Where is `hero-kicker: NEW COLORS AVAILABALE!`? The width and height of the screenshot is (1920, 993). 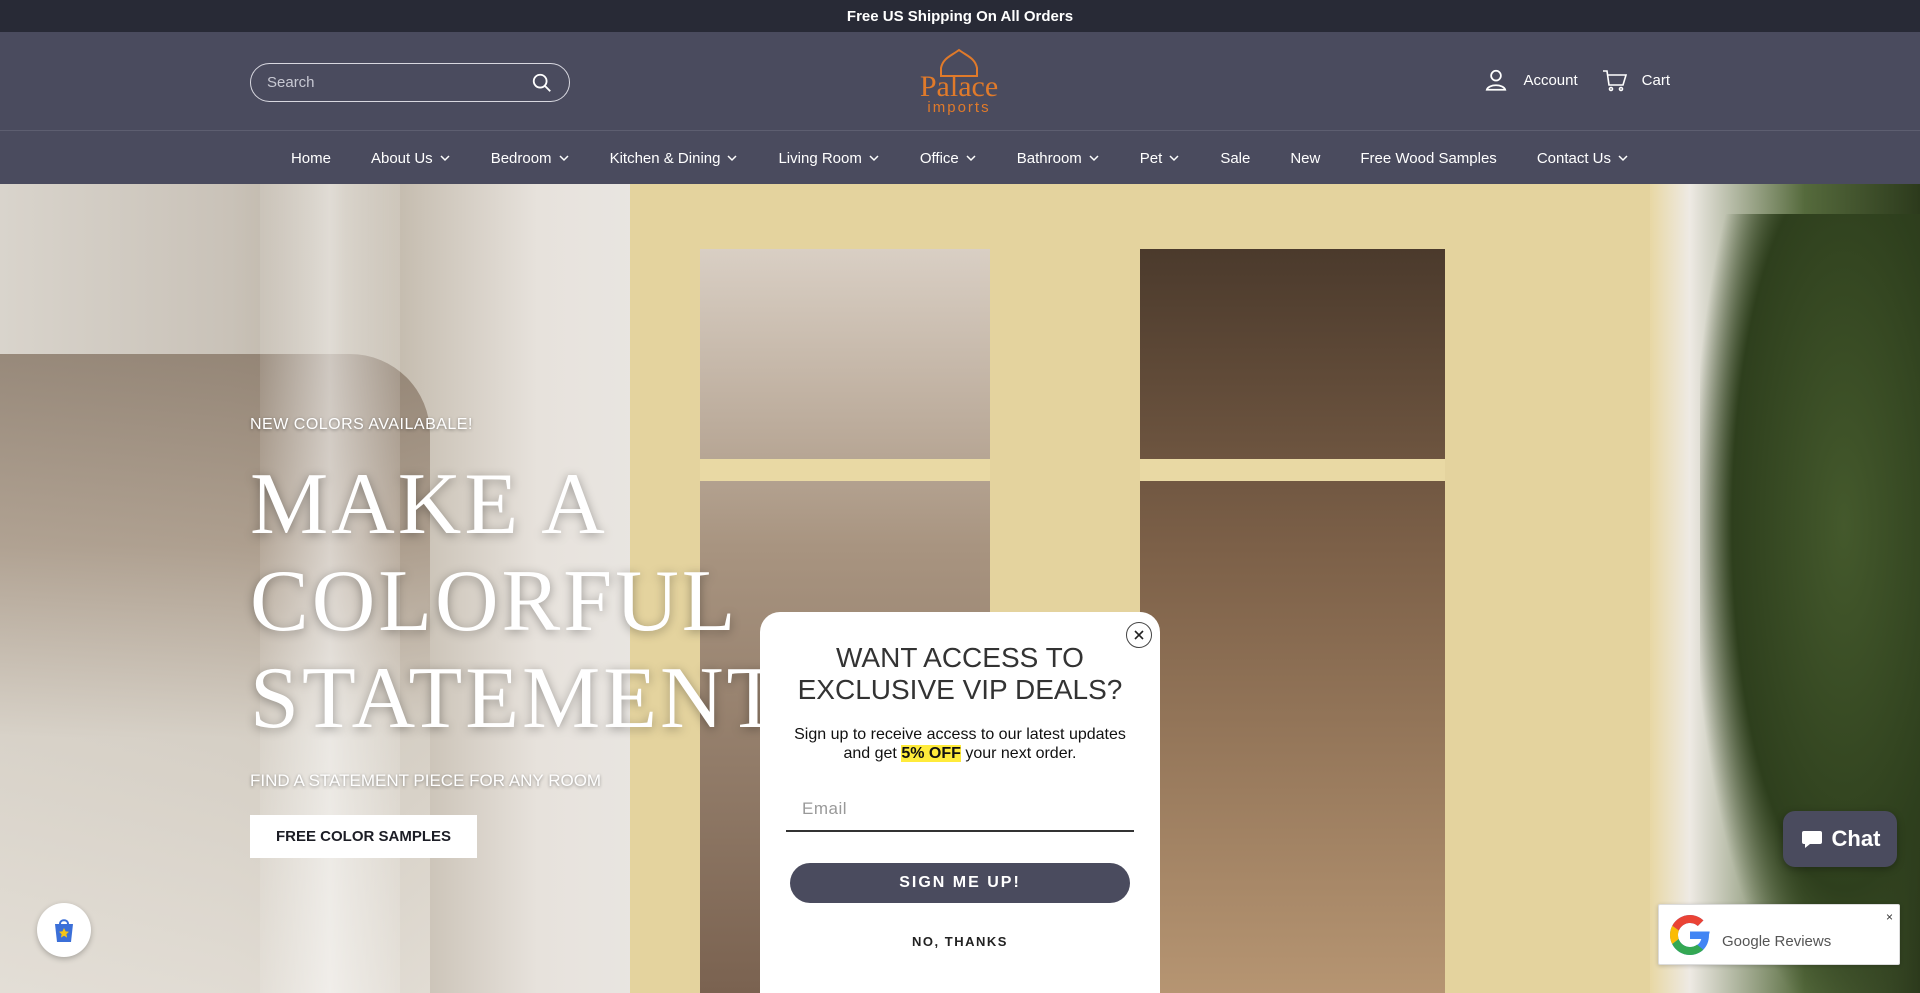
hero-kicker: NEW COLORS AVAILABALE! is located at coordinates (361, 424).